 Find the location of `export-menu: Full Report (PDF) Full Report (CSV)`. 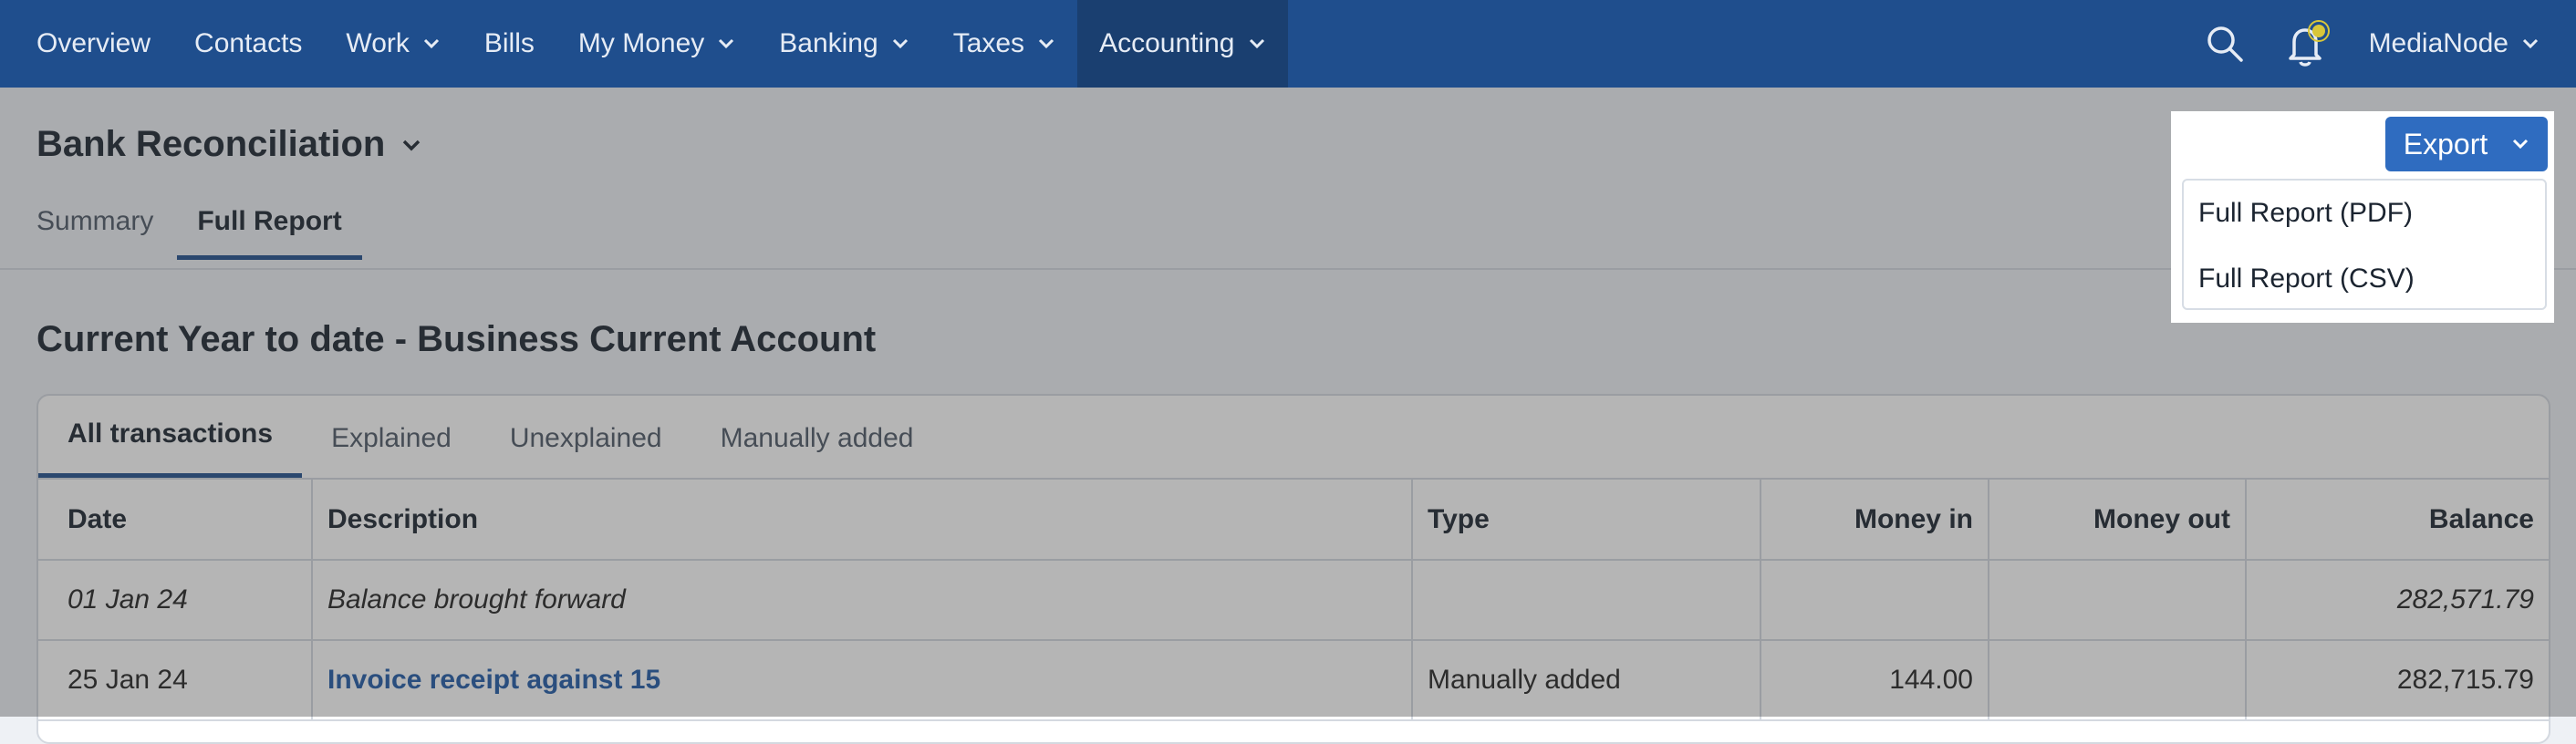

export-menu: Full Report (PDF) Full Report (CSV) is located at coordinates (2364, 244).